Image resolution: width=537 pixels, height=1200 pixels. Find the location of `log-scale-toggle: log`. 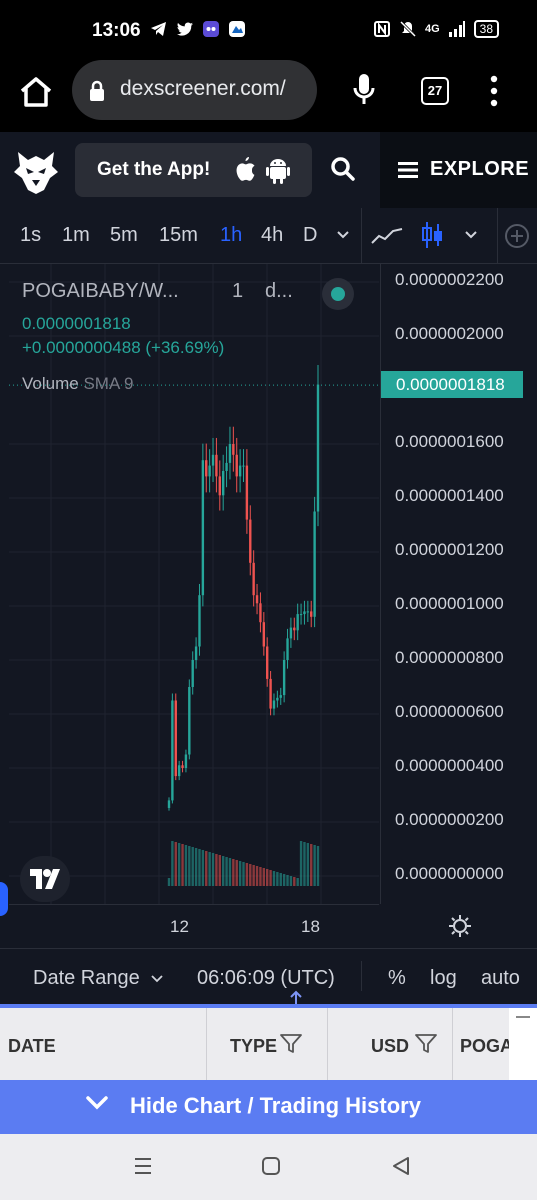

log-scale-toggle: log is located at coordinates (443, 978).